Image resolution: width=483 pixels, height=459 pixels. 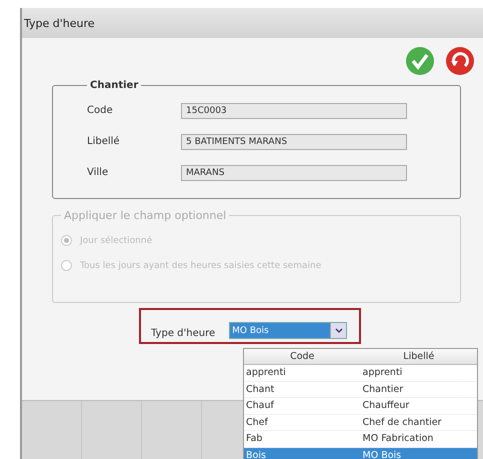 What do you see at coordinates (145, 215) in the screenshot?
I see `group-title: Appliquer le champ optionnel` at bounding box center [145, 215].